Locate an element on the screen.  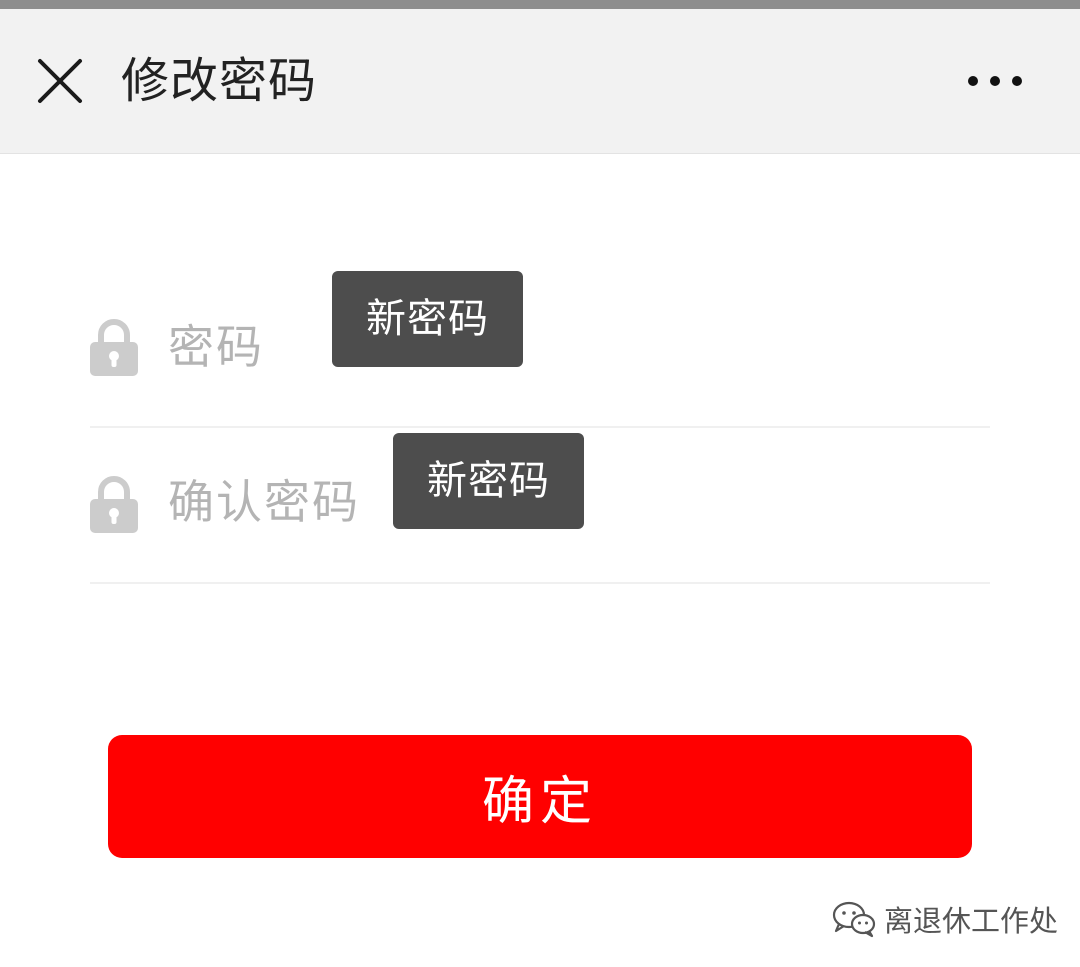
close-icon is located at coordinates (60, 81).